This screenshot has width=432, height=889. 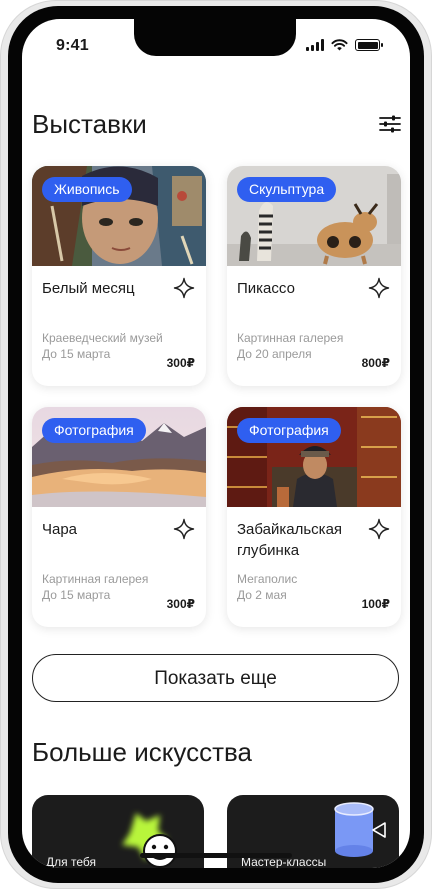 What do you see at coordinates (287, 189) in the screenshot?
I see `category-tag: Скульптура` at bounding box center [287, 189].